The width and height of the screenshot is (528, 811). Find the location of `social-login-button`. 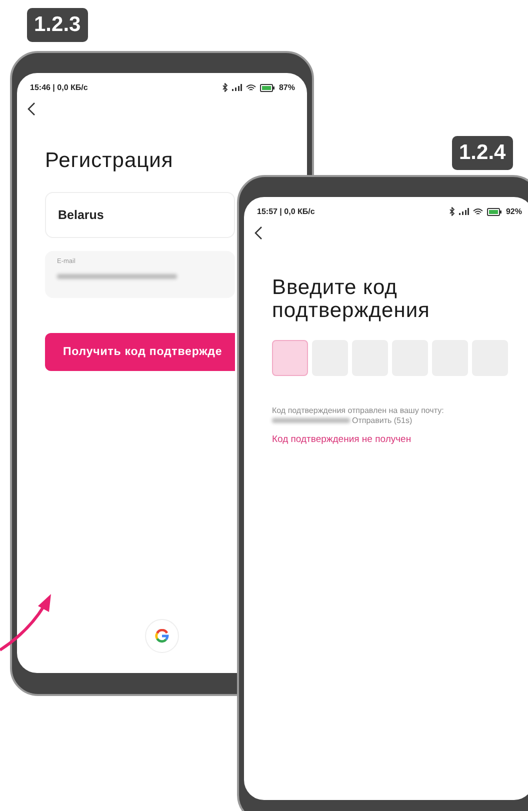

social-login-button is located at coordinates (162, 636).